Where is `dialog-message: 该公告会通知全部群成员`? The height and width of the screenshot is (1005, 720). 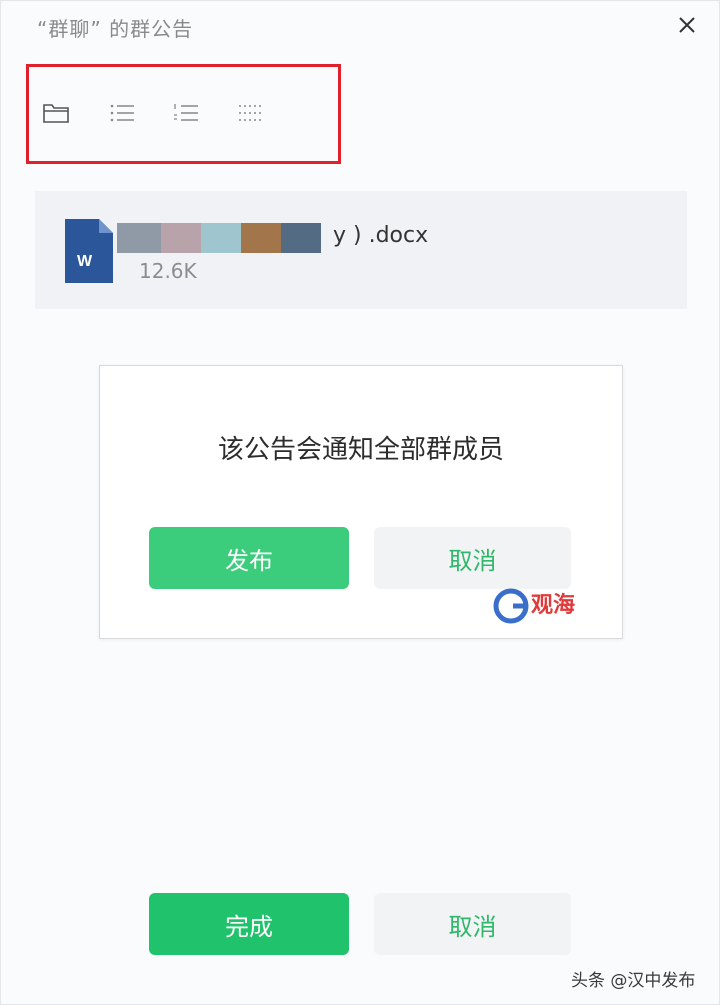 dialog-message: 该公告会通知全部群成员 is located at coordinates (360, 450).